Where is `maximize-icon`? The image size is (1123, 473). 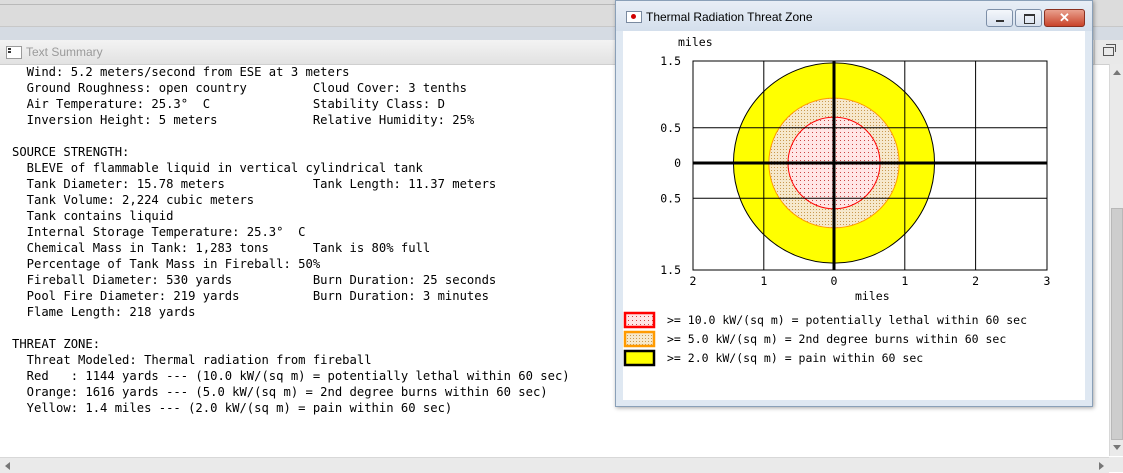 maximize-icon is located at coordinates (1029, 19).